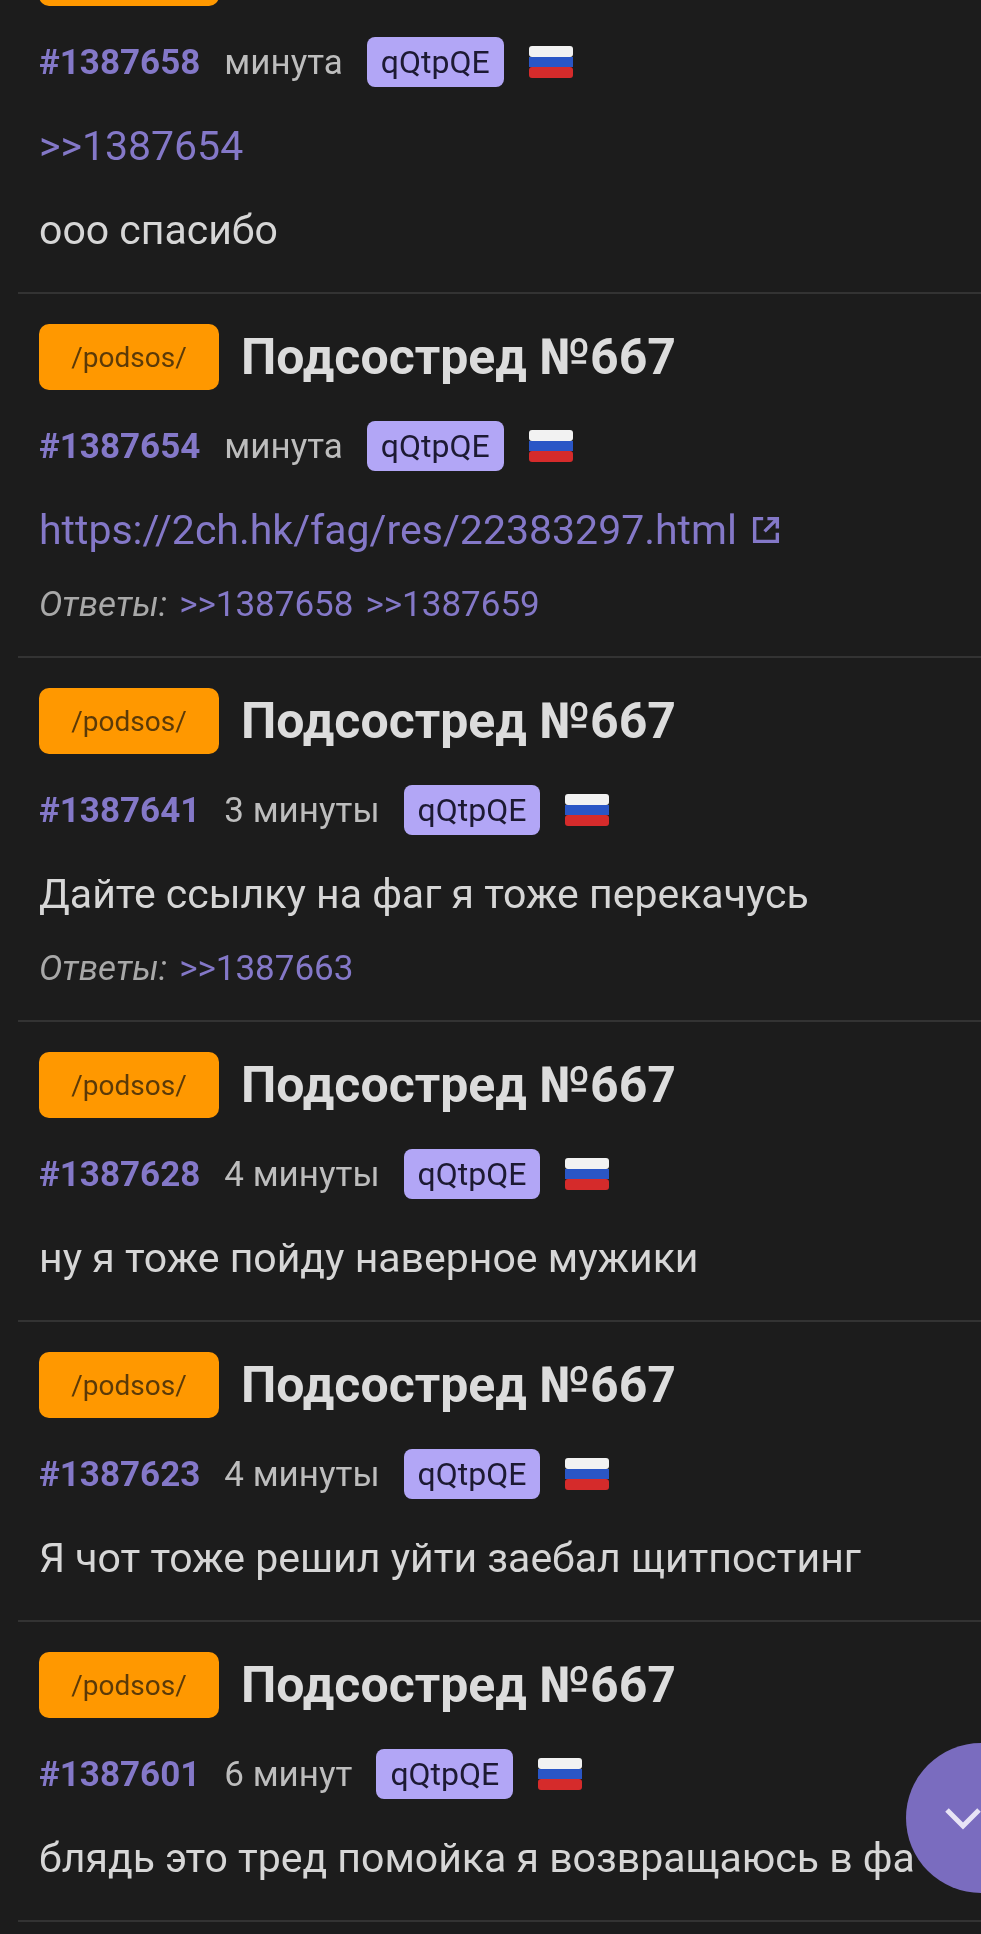 The width and height of the screenshot is (981, 1934). I want to click on post-number: #1387658, so click(120, 62).